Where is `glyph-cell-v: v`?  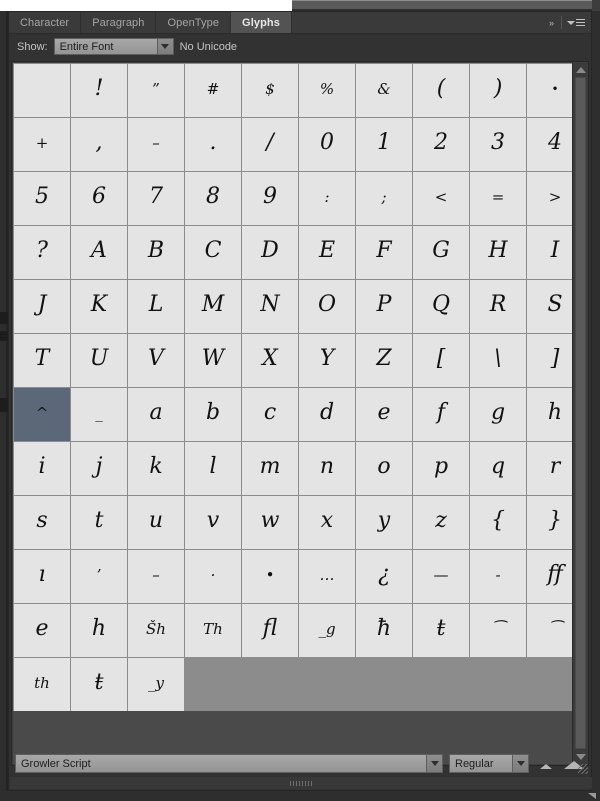 glyph-cell-v: v is located at coordinates (213, 522).